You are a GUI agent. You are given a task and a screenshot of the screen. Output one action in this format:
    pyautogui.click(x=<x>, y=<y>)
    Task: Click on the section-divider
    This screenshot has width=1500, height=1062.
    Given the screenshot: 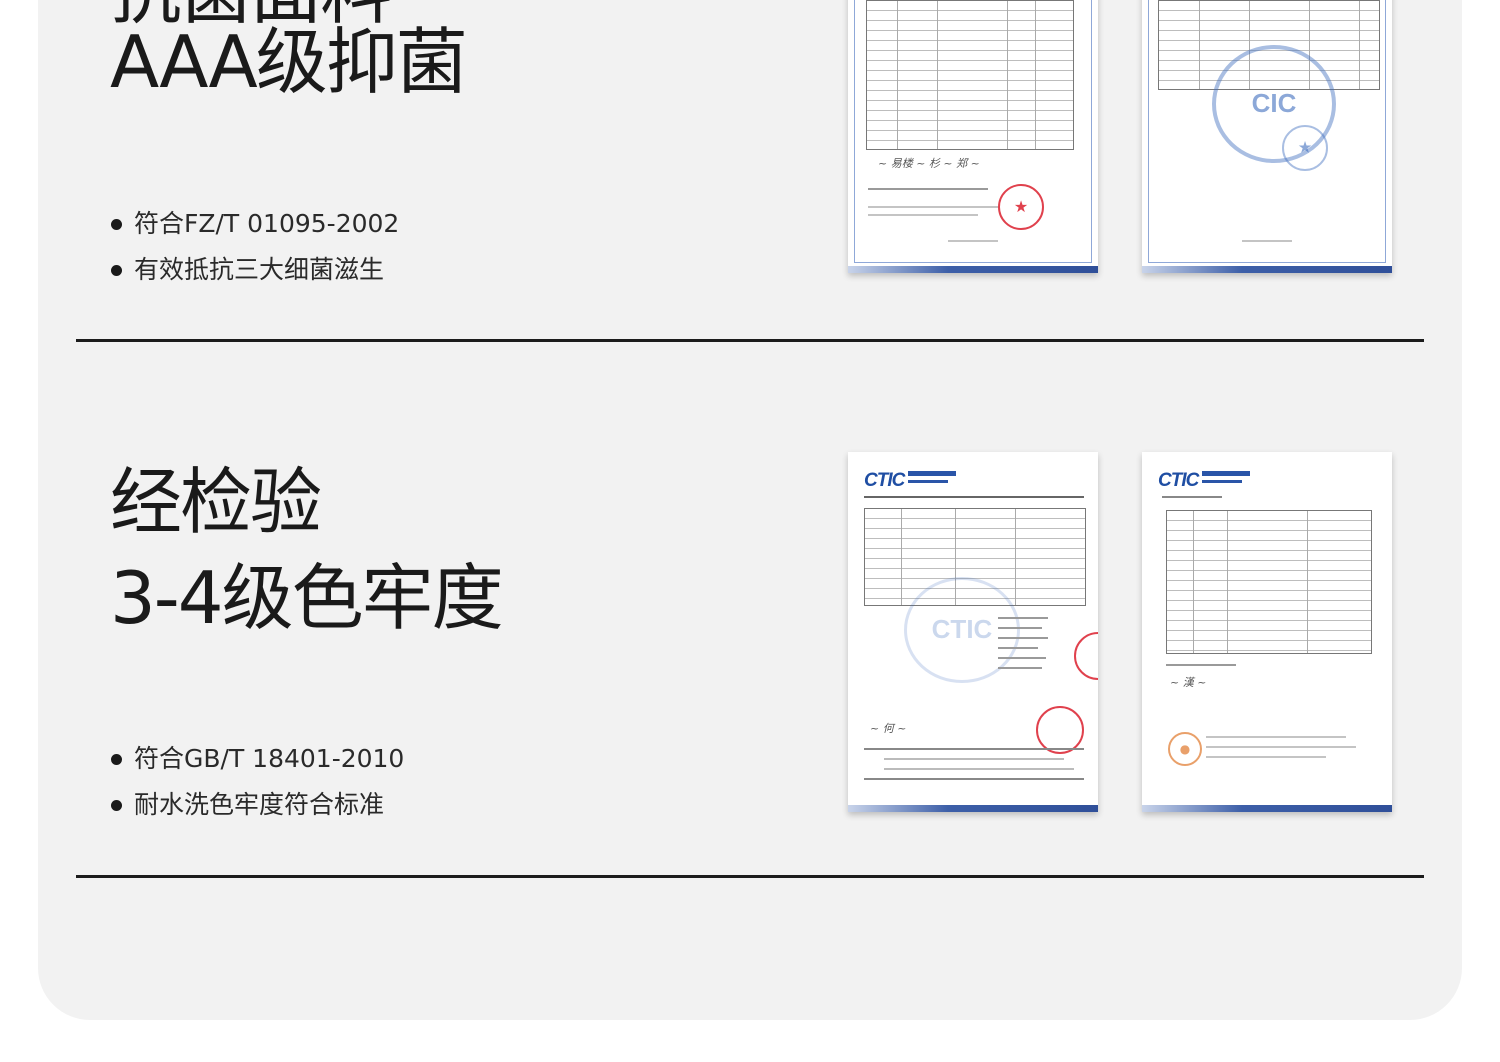 What is the action you would take?
    pyautogui.click(x=750, y=876)
    